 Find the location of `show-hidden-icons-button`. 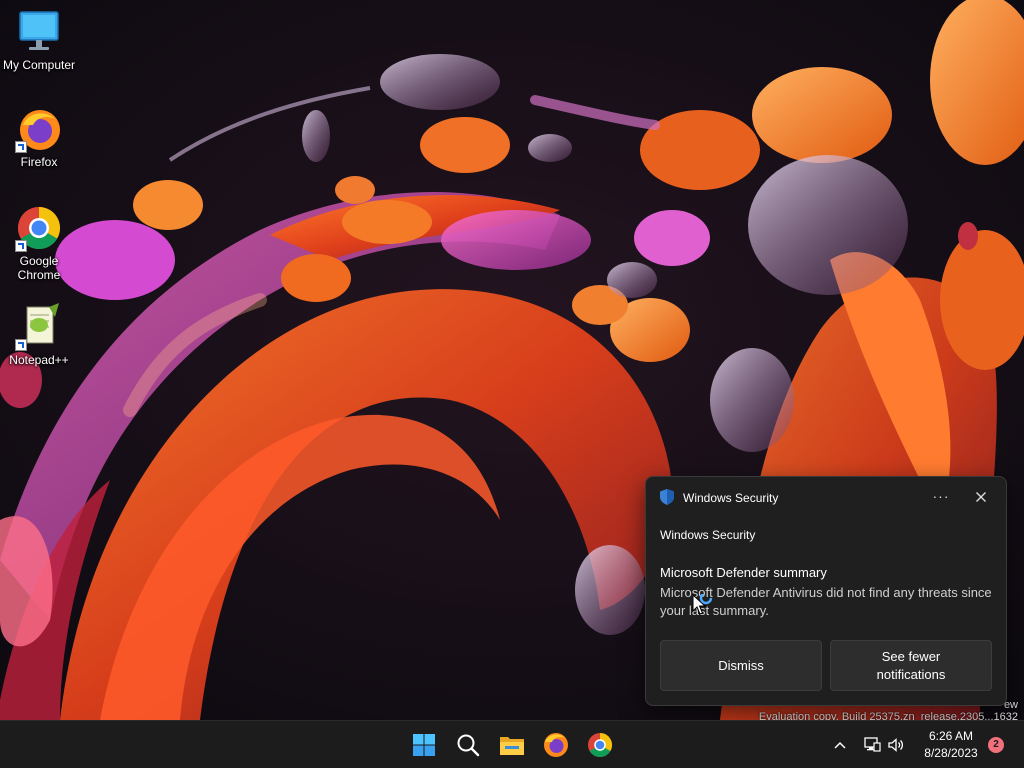

show-hidden-icons-button is located at coordinates (840, 745).